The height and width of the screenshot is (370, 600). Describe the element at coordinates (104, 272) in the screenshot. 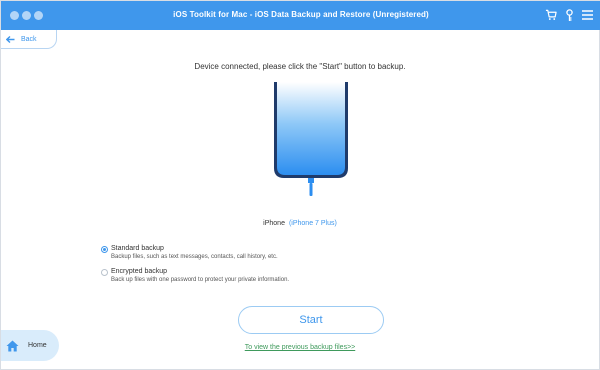

I see `encrypted-backup-radio` at that location.